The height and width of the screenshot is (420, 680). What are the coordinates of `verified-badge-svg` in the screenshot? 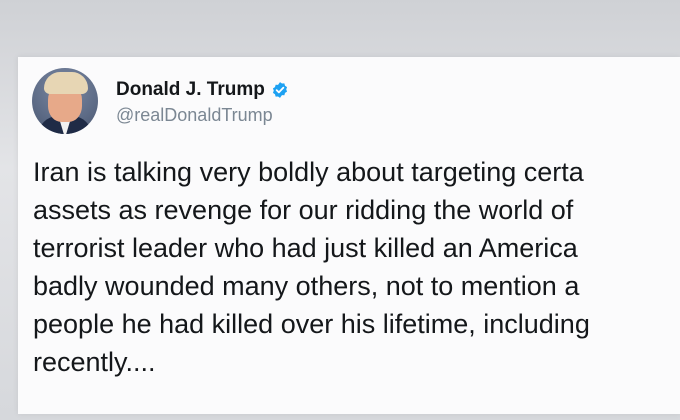 It's located at (279, 89).